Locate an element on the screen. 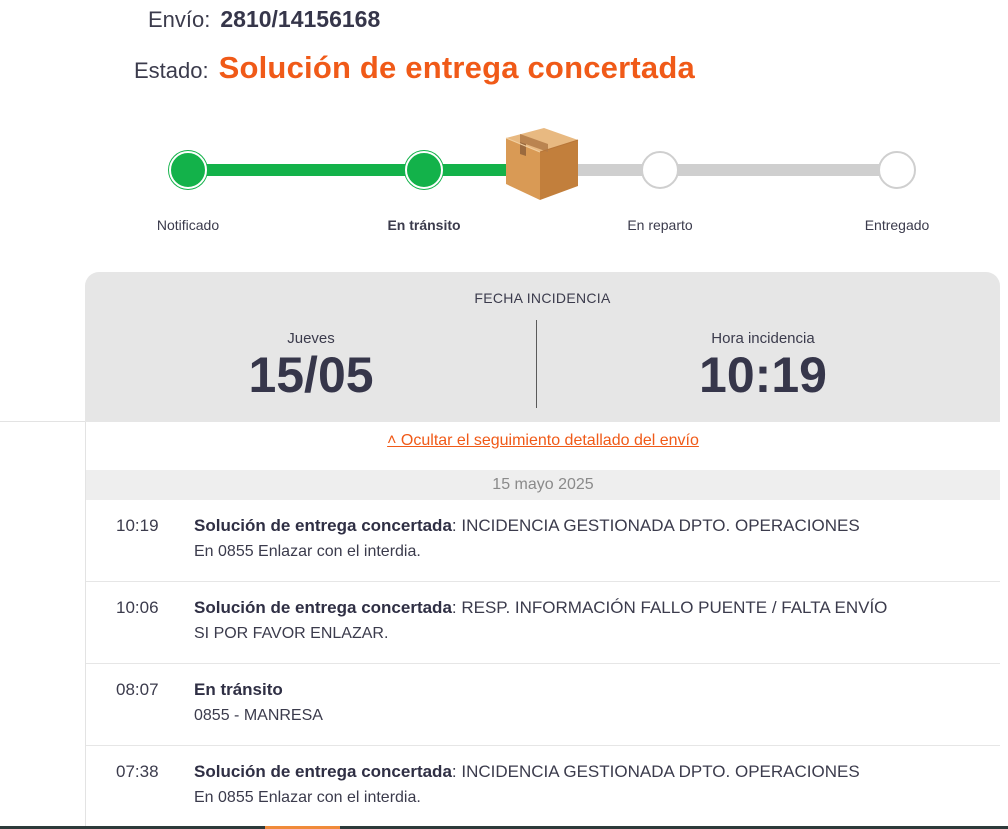 The image size is (1008, 829). incident-weekday: Jueves is located at coordinates (311, 338).